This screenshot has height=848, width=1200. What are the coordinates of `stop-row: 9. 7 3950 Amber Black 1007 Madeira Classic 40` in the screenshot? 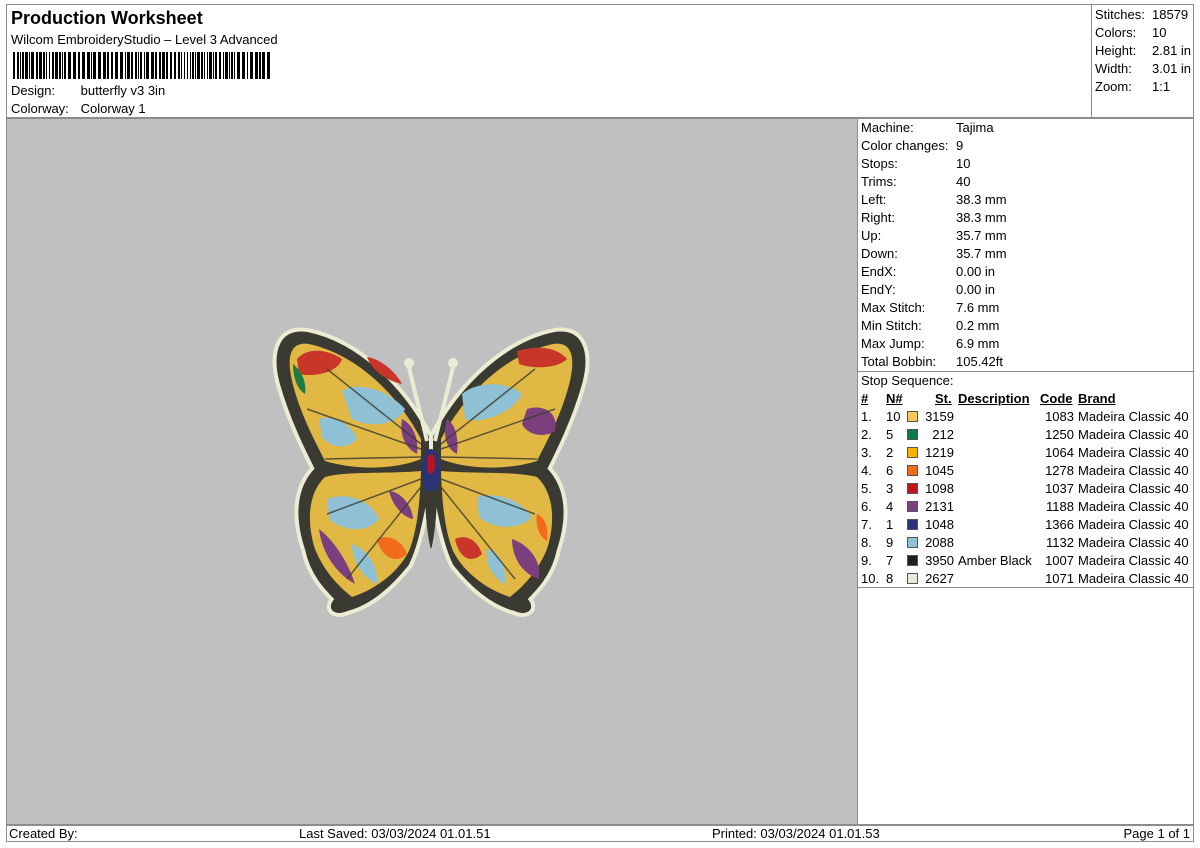 It's located at (1026, 562).